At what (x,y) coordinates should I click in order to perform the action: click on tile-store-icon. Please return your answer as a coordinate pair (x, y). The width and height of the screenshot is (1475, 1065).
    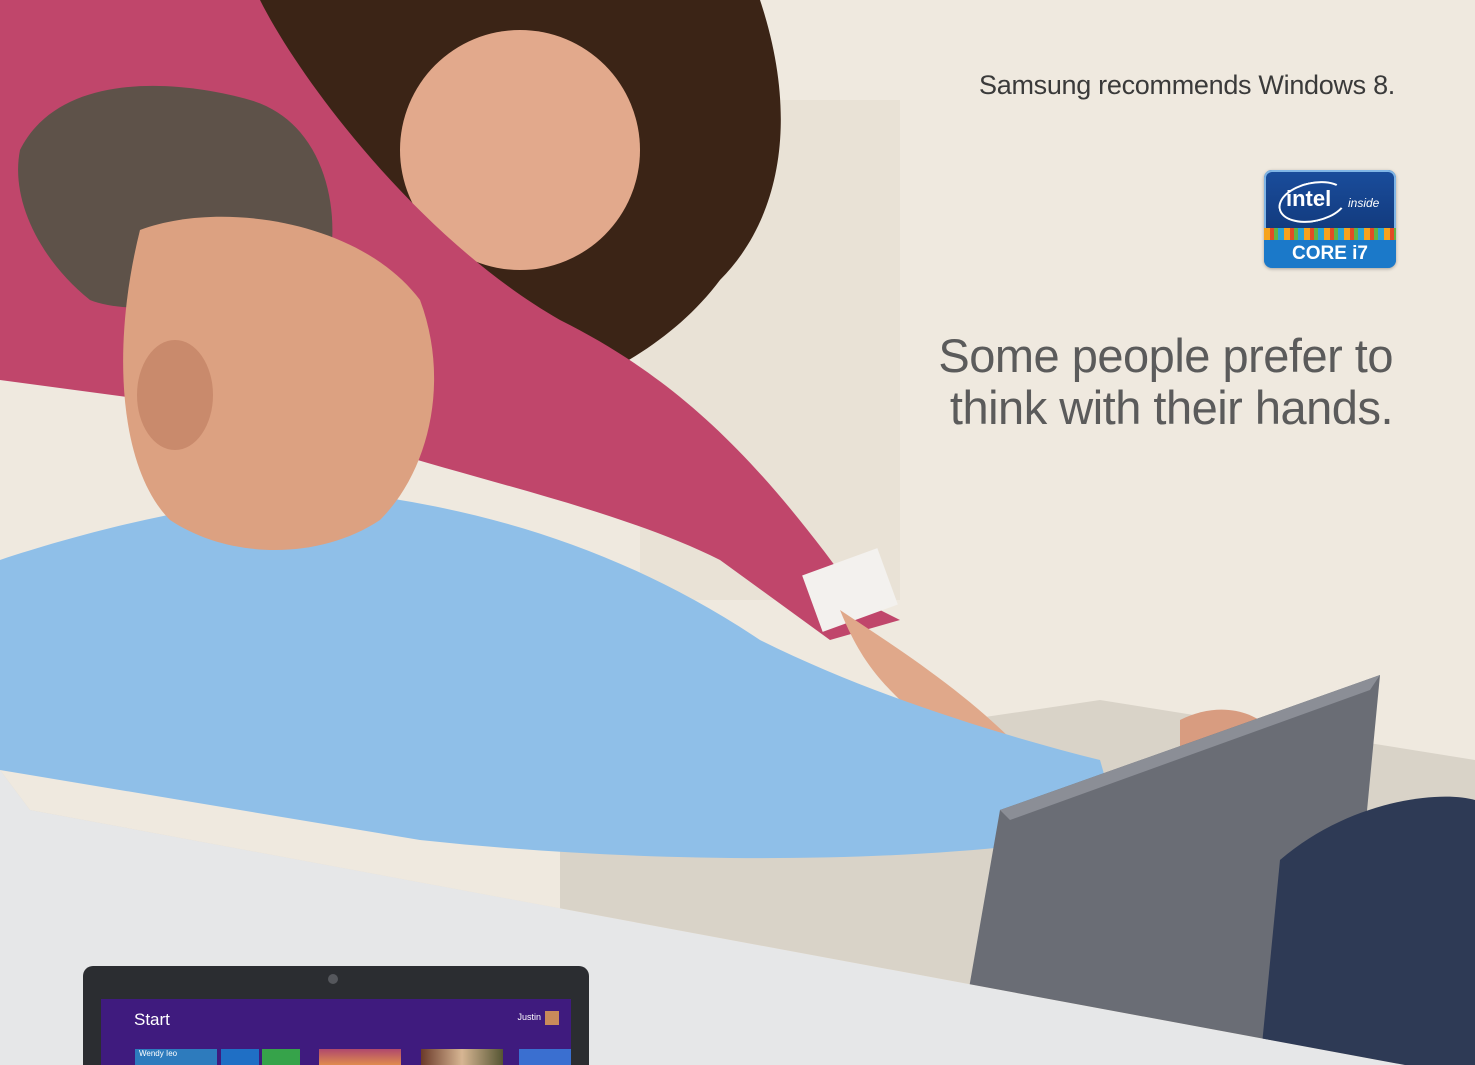
    Looking at the image, I should click on (281, 1057).